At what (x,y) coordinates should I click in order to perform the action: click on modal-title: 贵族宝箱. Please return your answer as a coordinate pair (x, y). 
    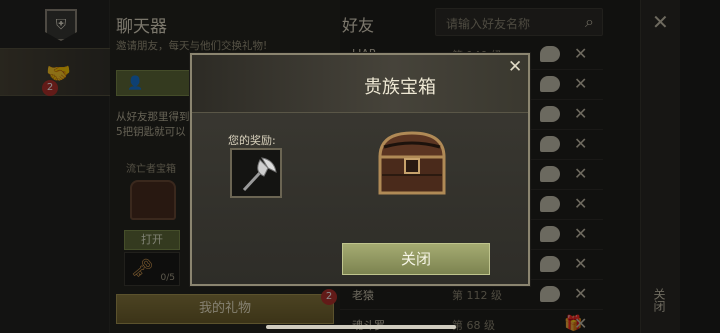
    Looking at the image, I should click on (400, 87).